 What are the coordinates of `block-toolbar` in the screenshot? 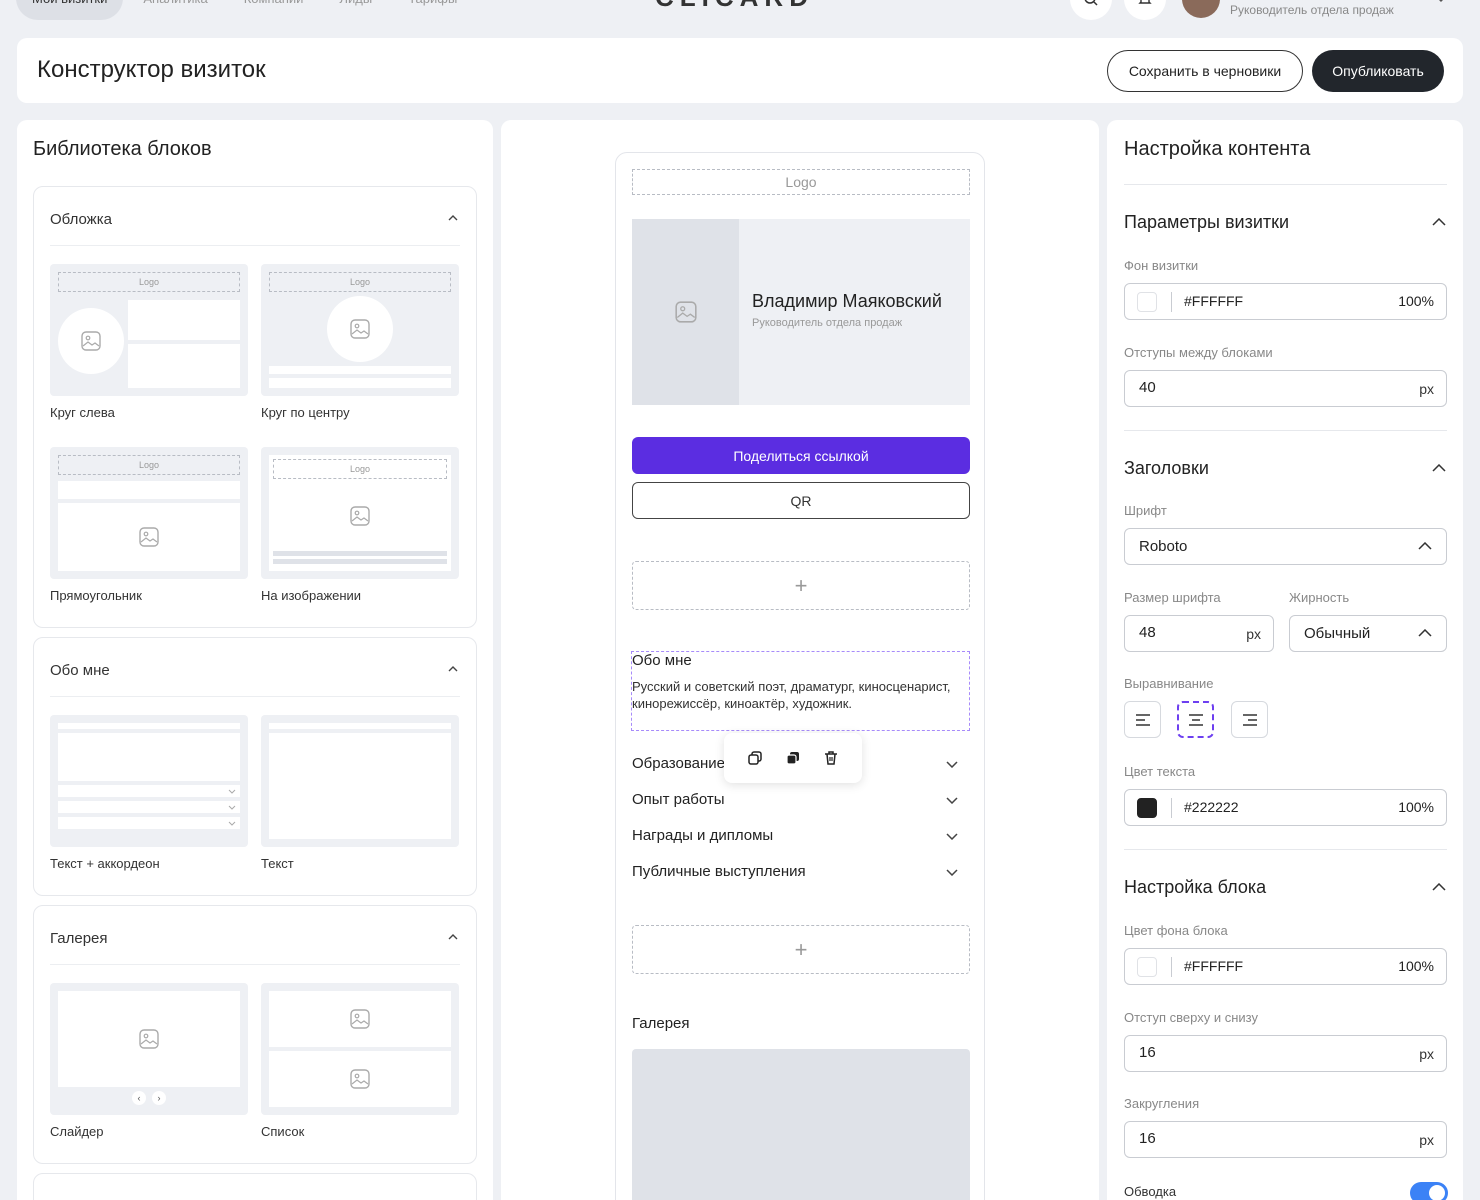 It's located at (793, 758).